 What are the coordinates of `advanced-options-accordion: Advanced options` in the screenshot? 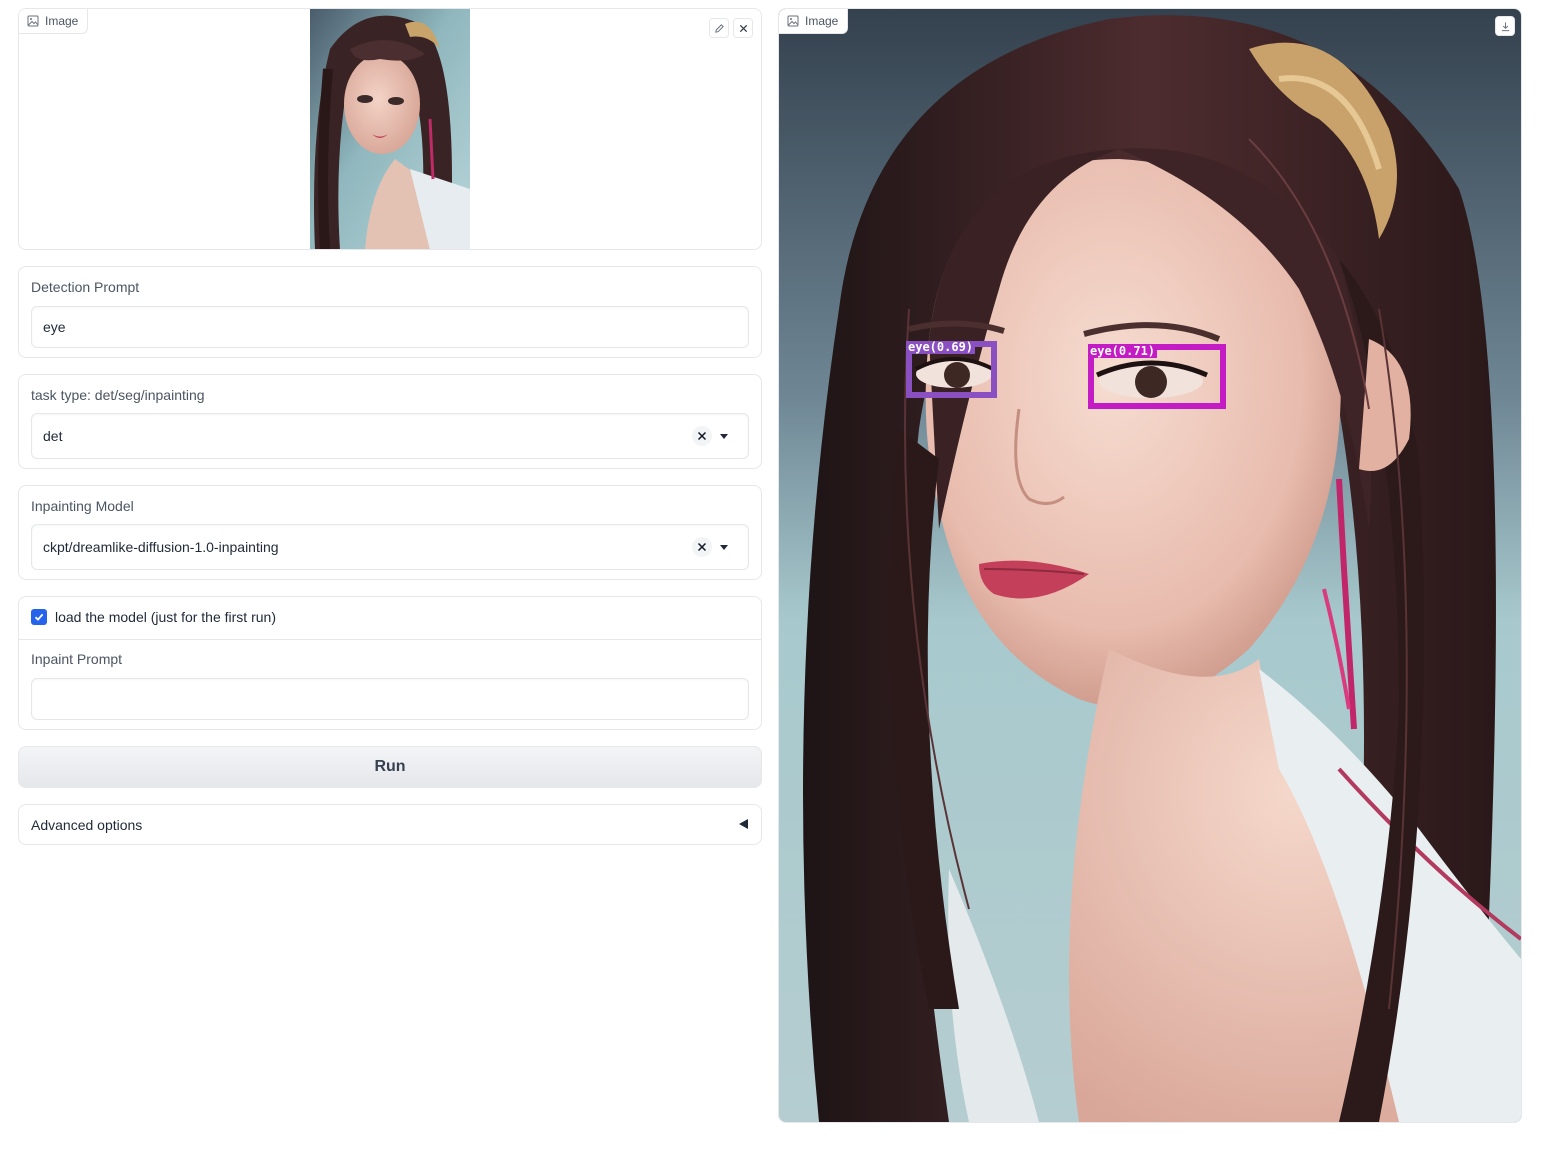 It's located at (390, 824).